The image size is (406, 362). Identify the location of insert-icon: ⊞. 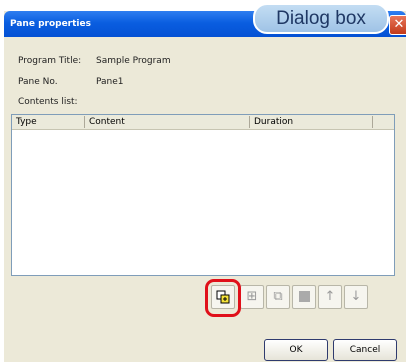
(252, 296).